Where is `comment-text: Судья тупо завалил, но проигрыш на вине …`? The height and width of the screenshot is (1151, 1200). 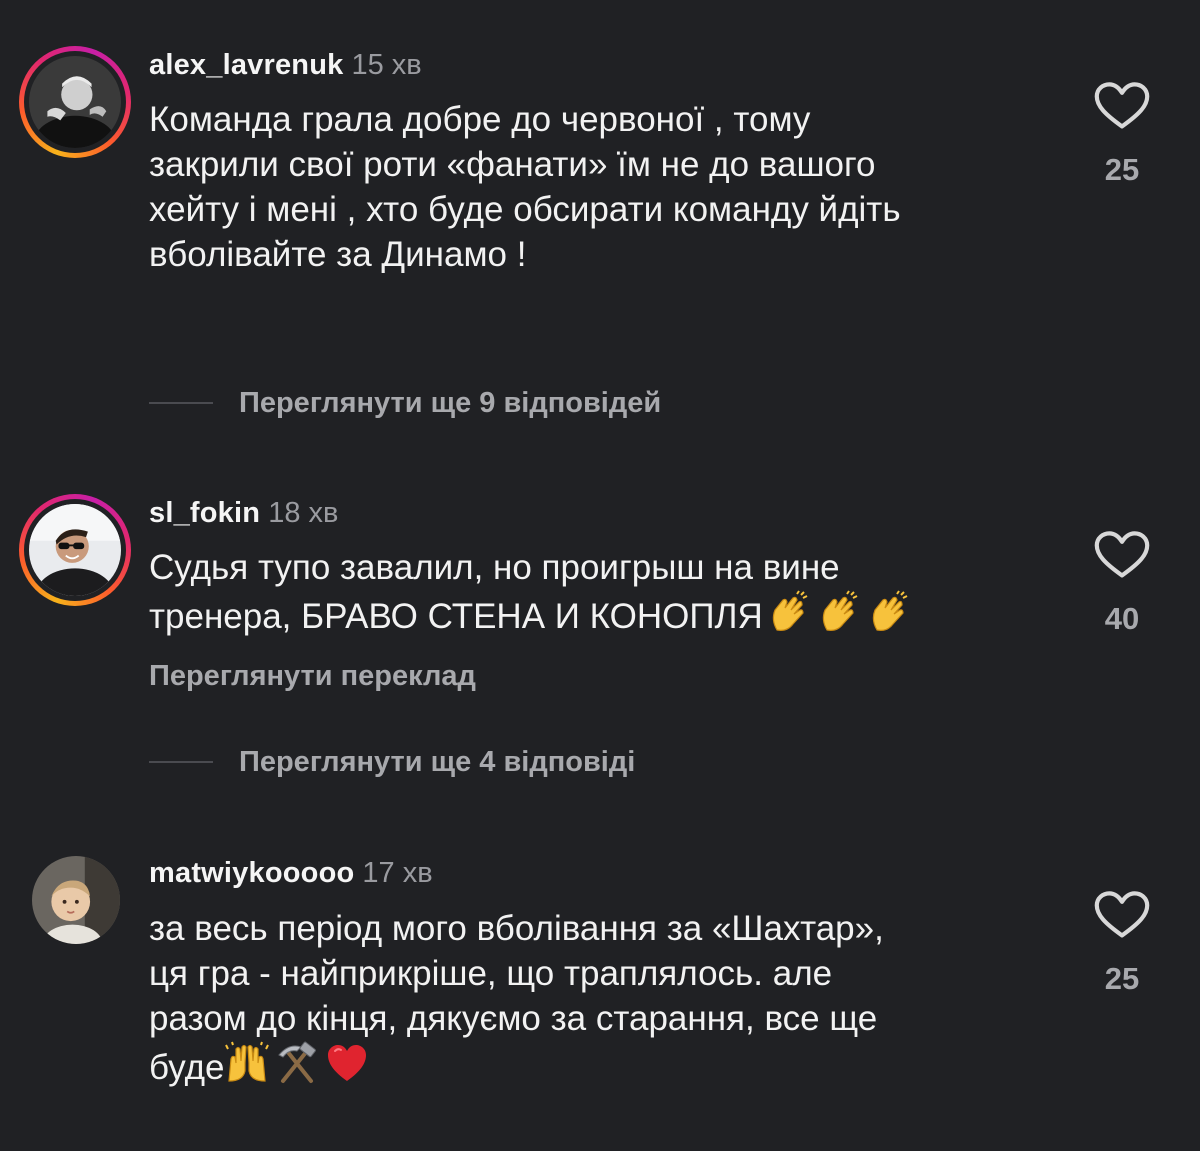
comment-text: Судья тупо завалил, но проигрыш на вине … is located at coordinates (599, 592).